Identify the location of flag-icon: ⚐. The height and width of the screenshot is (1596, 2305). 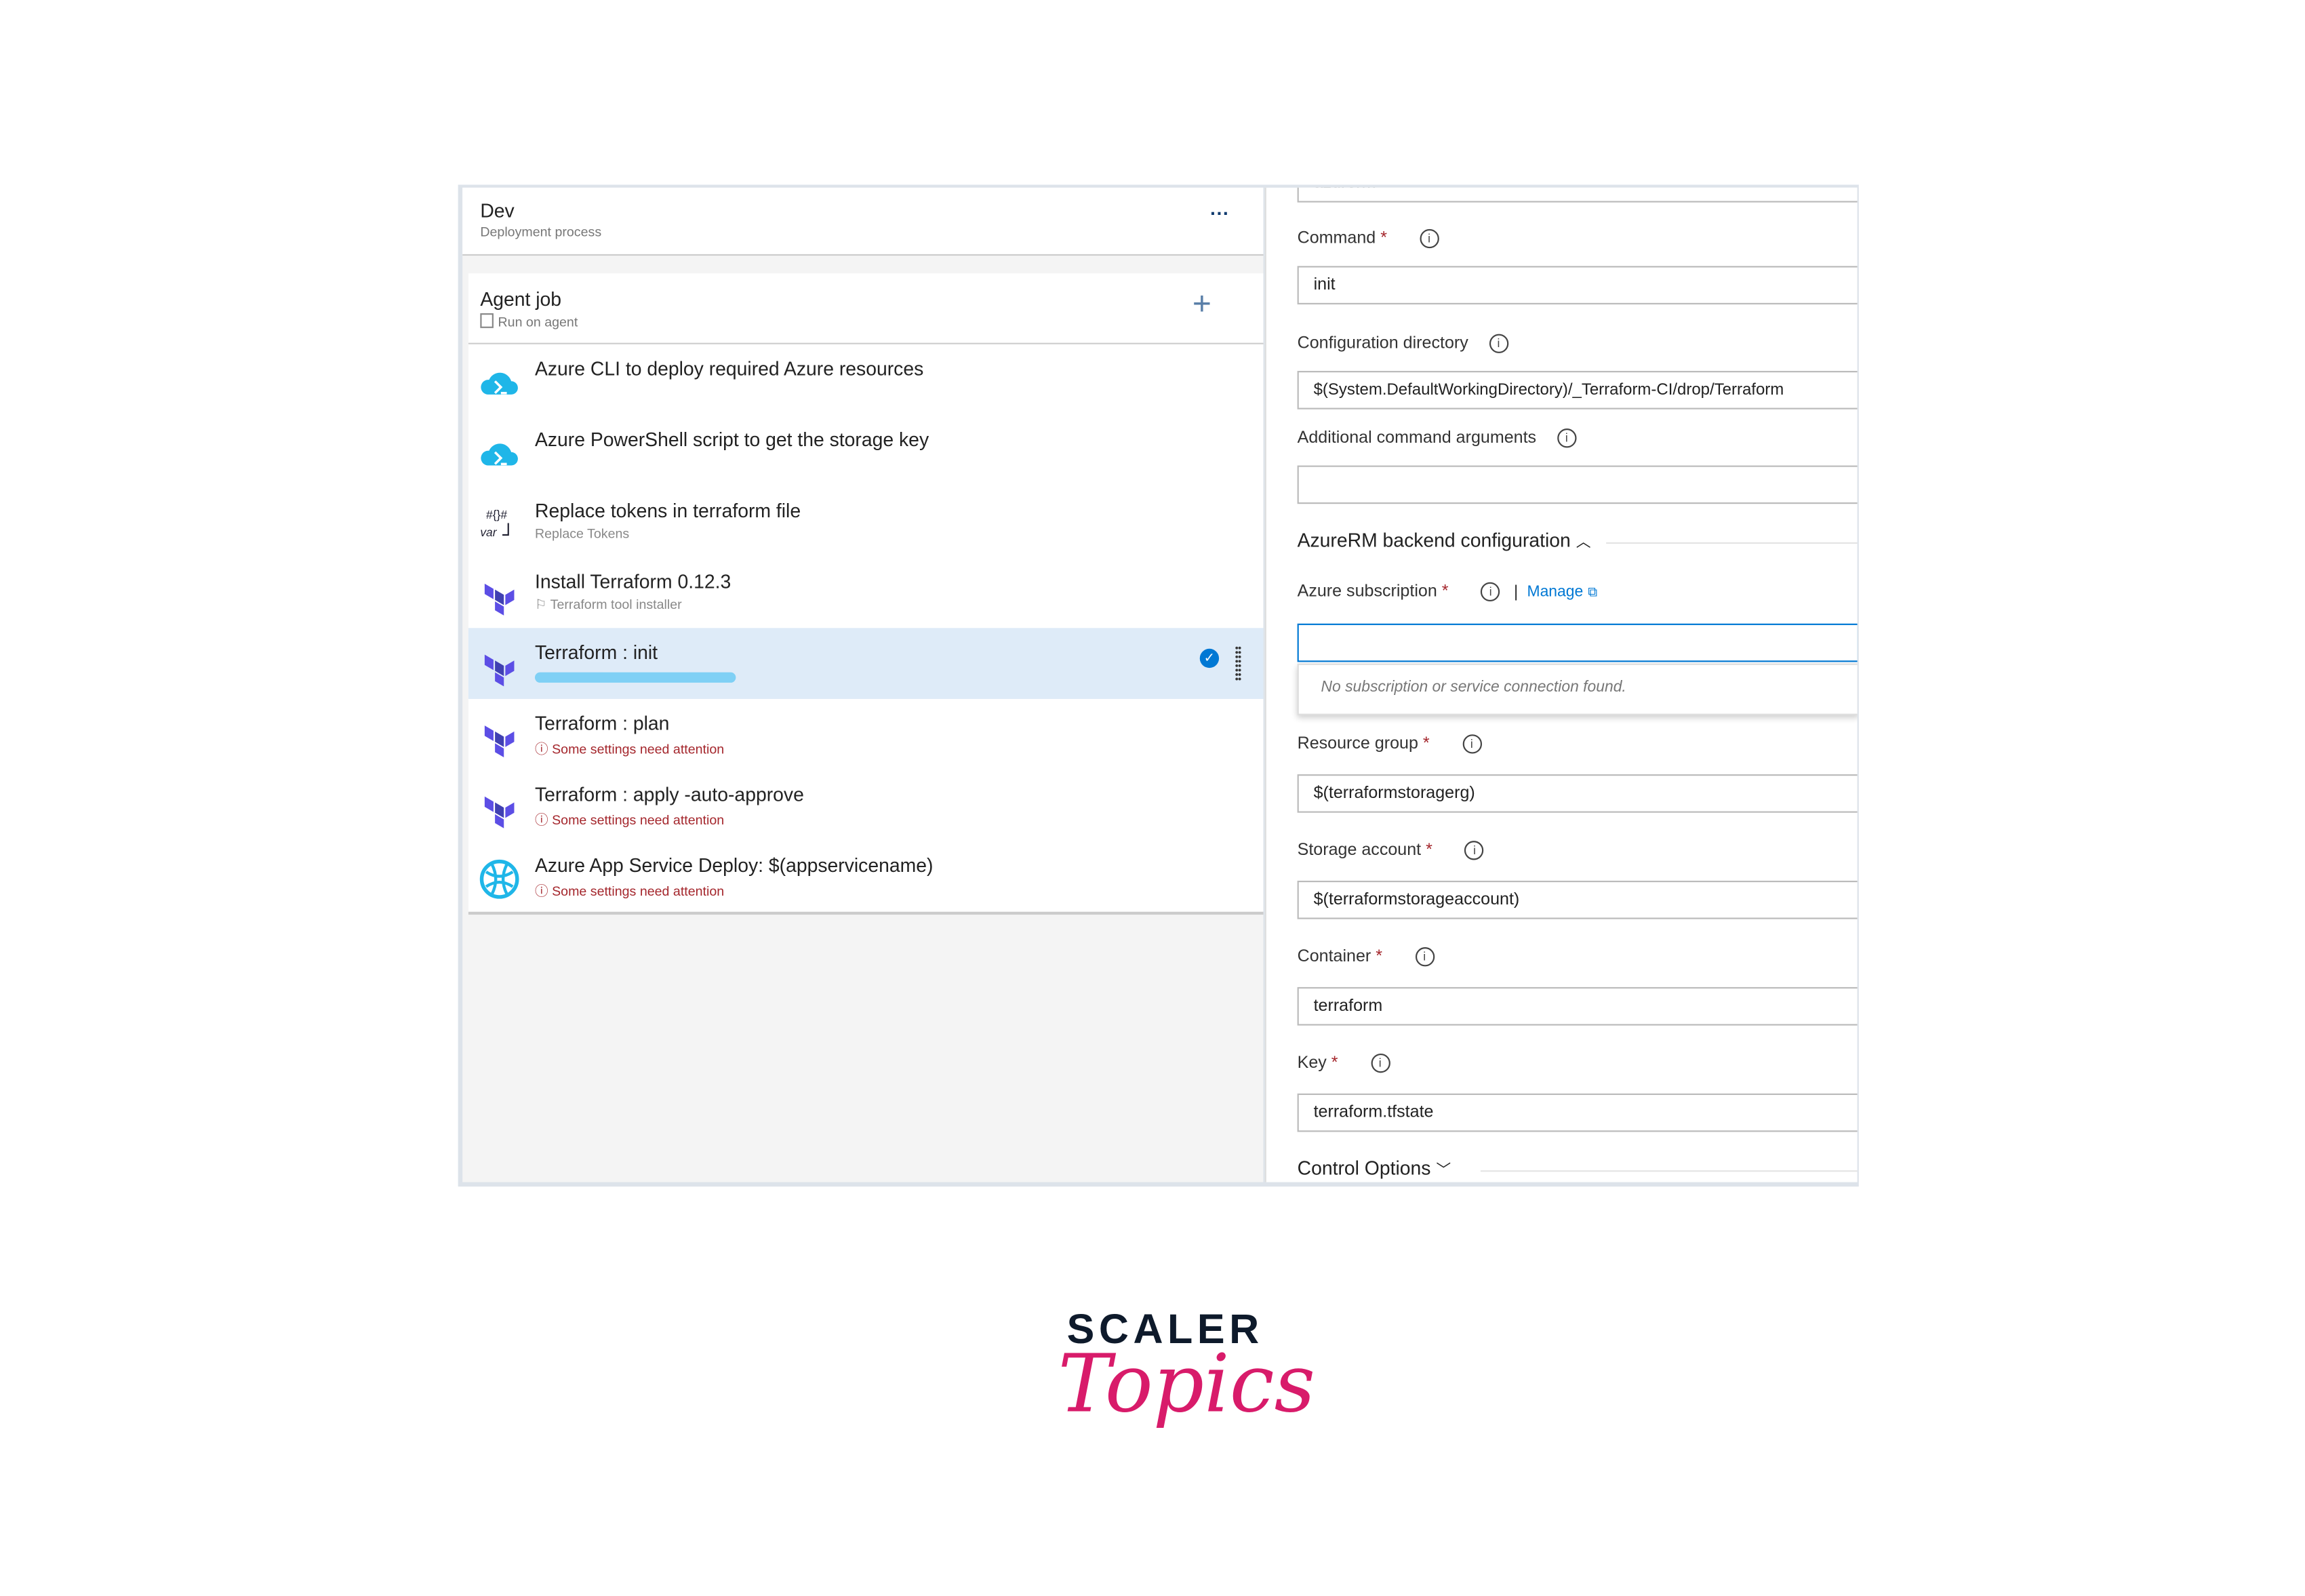
(542, 604).